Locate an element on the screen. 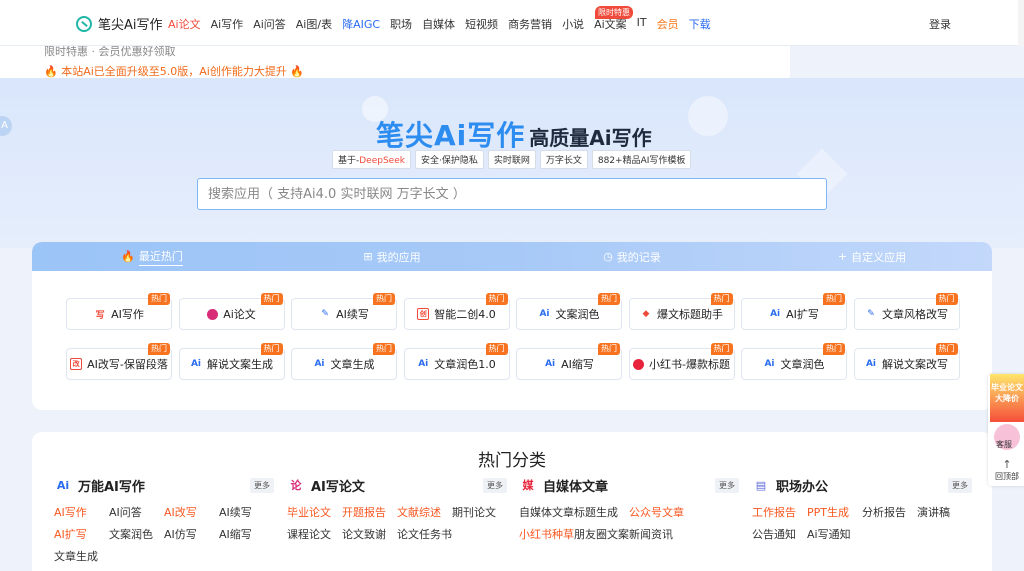  category-link: AI扩写 is located at coordinates (81, 534).